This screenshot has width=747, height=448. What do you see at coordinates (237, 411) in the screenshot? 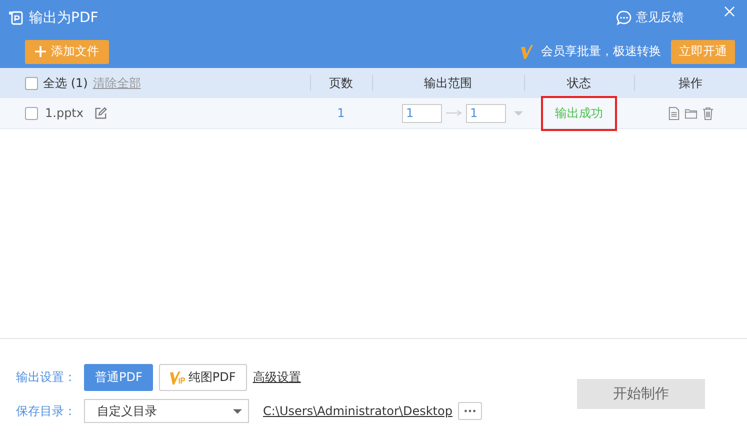
I see `caret-icon` at bounding box center [237, 411].